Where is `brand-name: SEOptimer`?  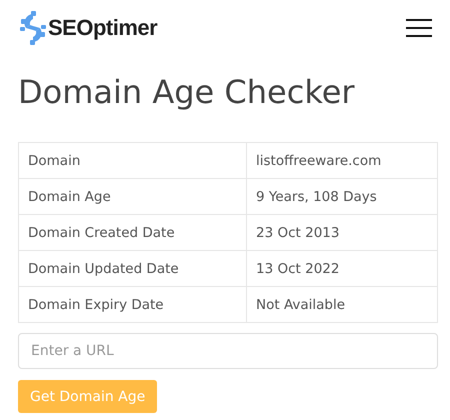
brand-name: SEOptimer is located at coordinates (103, 28).